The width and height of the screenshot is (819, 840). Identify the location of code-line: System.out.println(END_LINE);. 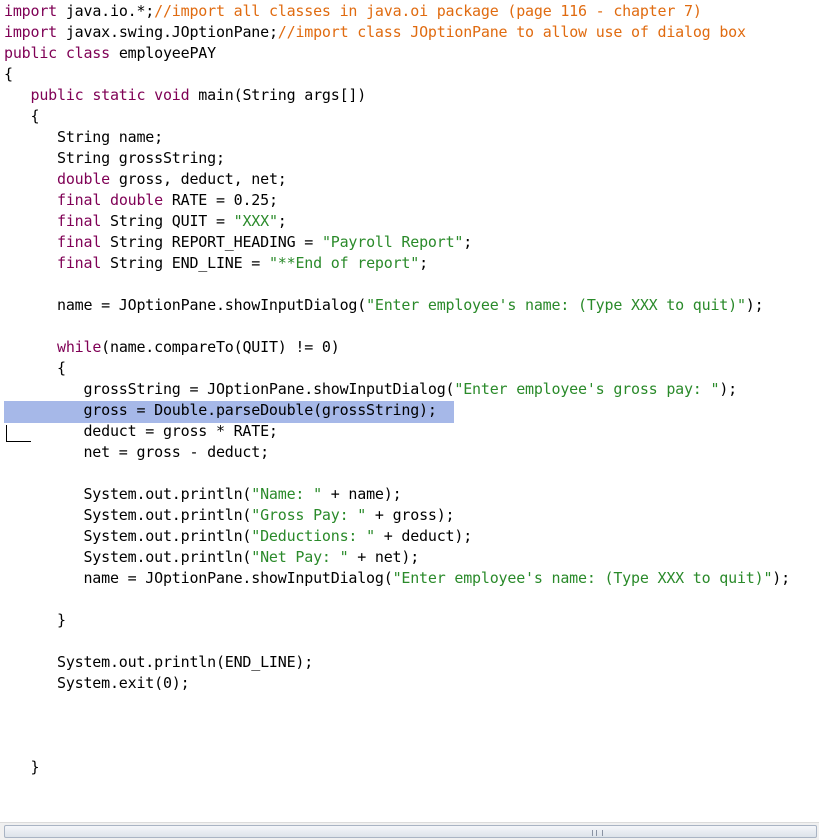
(158, 662).